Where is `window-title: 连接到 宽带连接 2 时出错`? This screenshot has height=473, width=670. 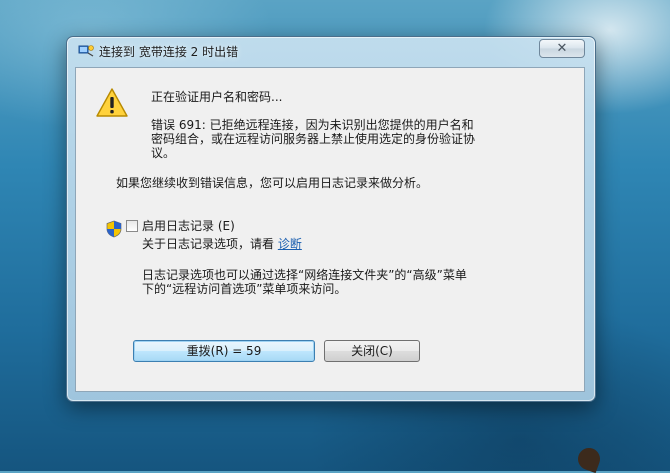
window-title: 连接到 宽带连接 2 时出错 is located at coordinates (169, 52).